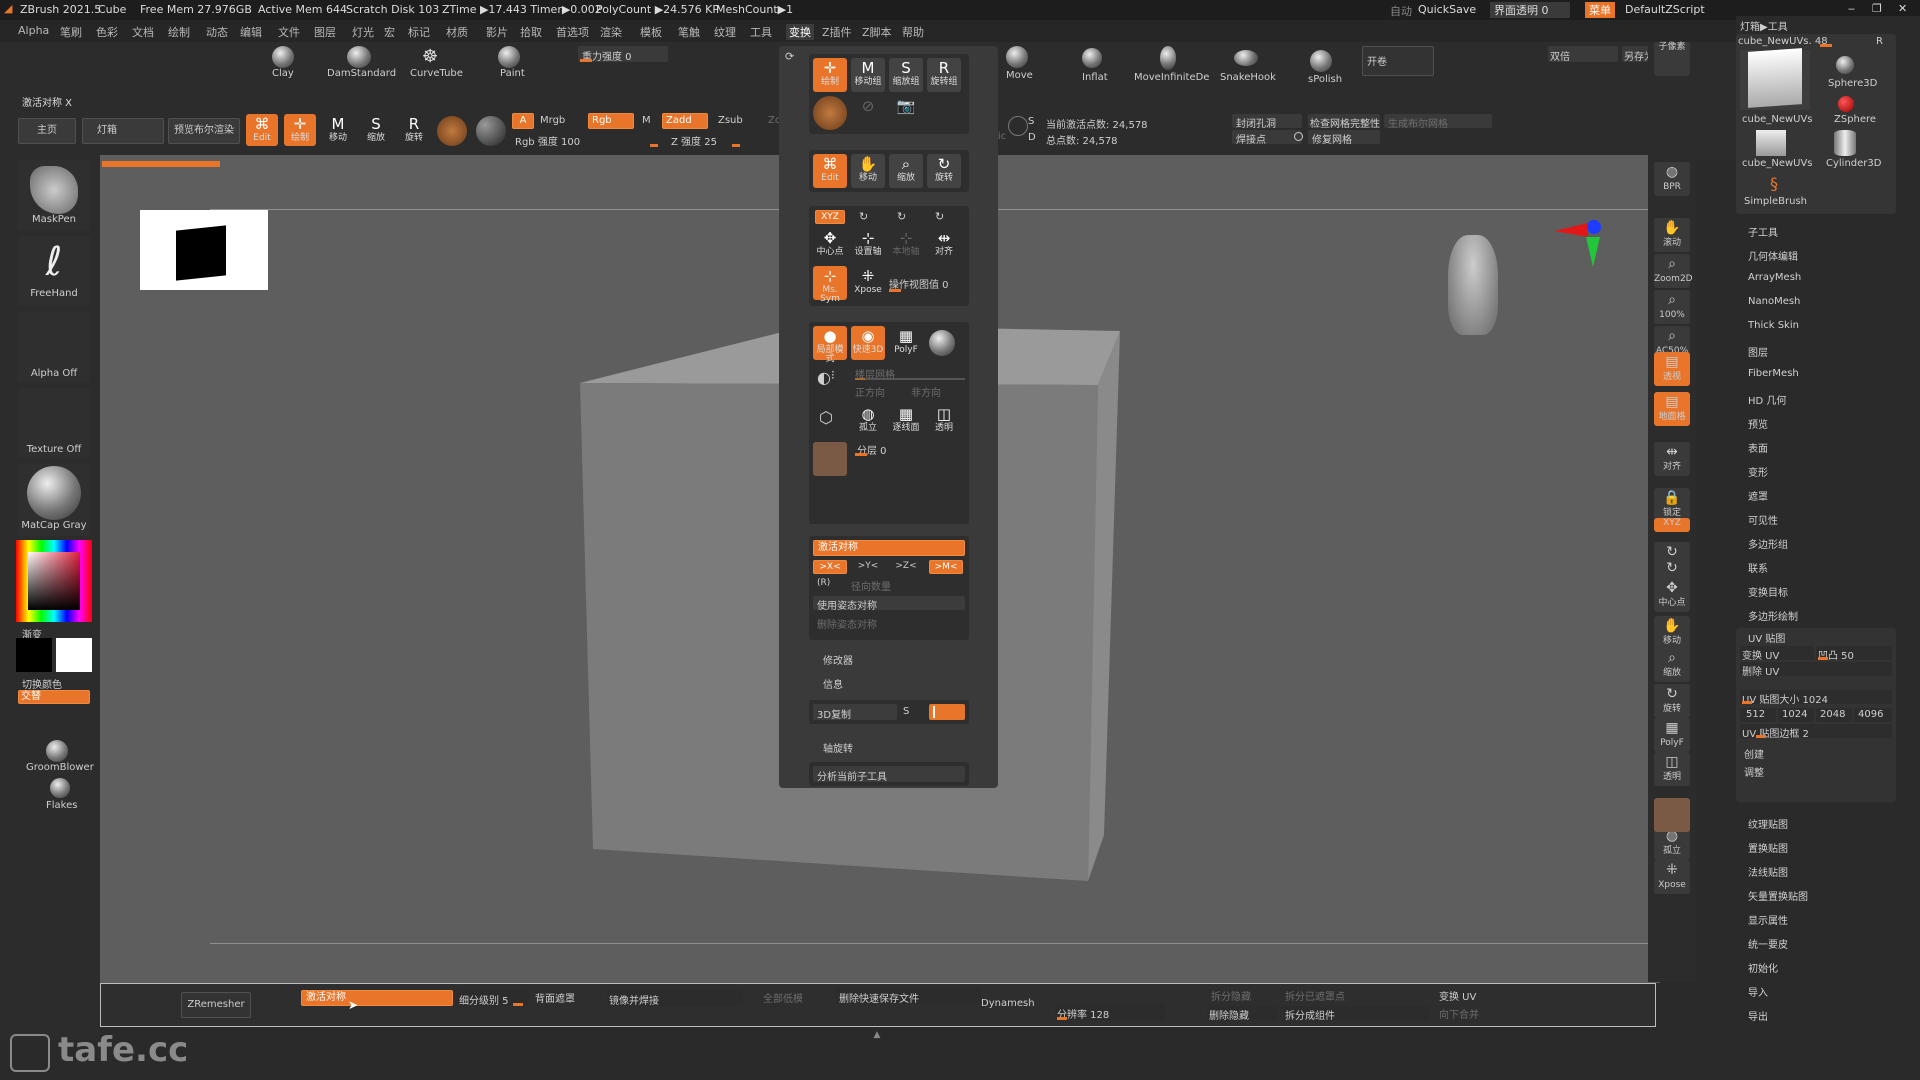 This screenshot has height=1080, width=1920. Describe the element at coordinates (1775, 79) in the screenshot. I see `tool-thumb-cube` at that location.